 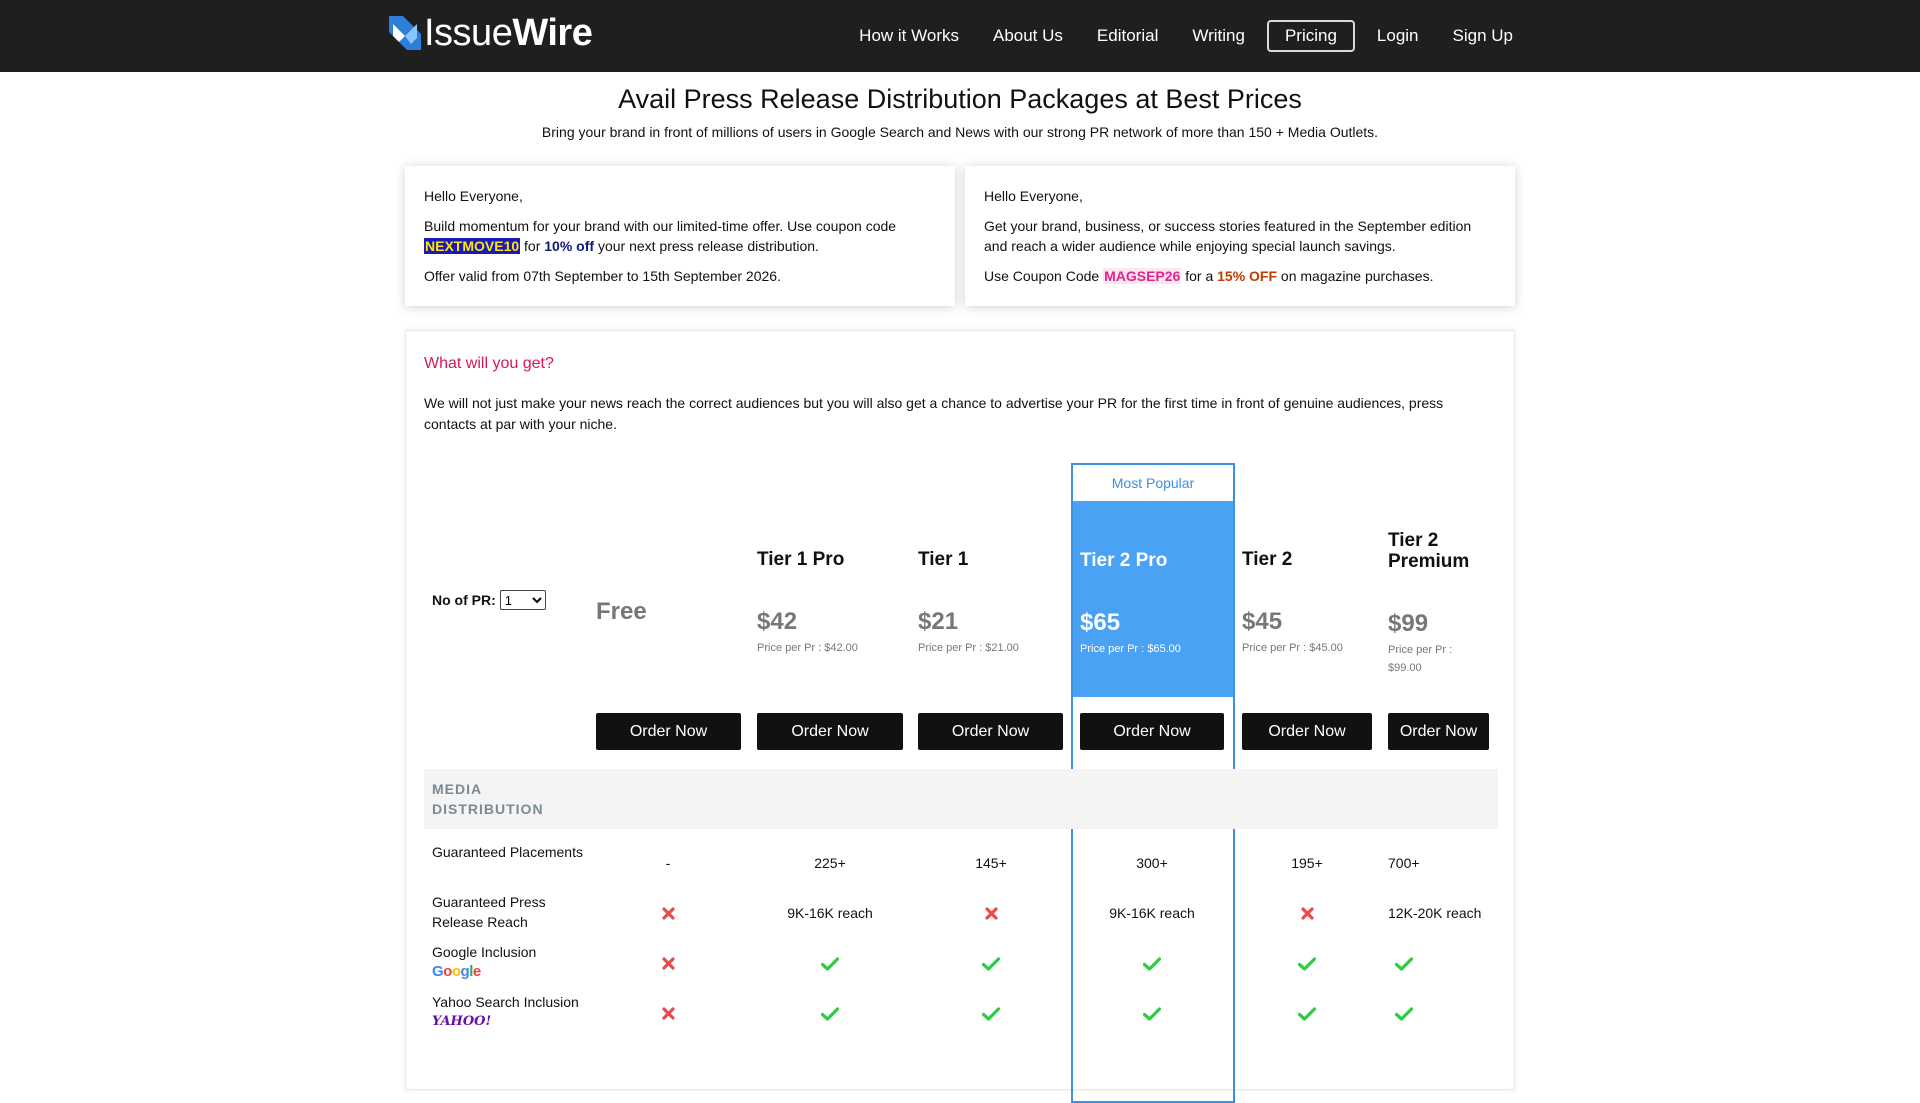 What do you see at coordinates (1247, 276) in the screenshot?
I see `discount-15-off: 15% OFF` at bounding box center [1247, 276].